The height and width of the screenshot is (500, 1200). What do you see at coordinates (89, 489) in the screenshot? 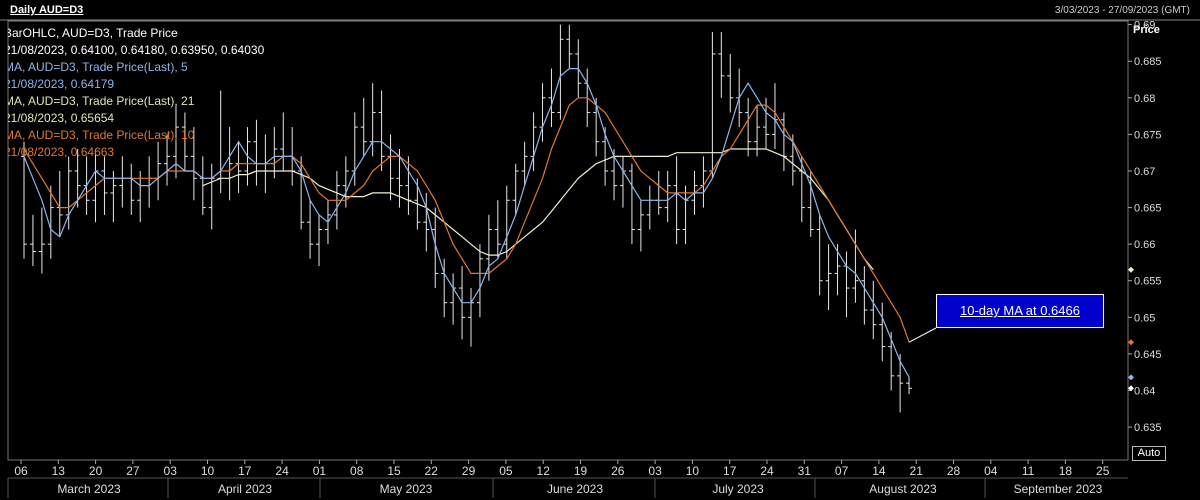
I see `x-month-label: March 2023` at bounding box center [89, 489].